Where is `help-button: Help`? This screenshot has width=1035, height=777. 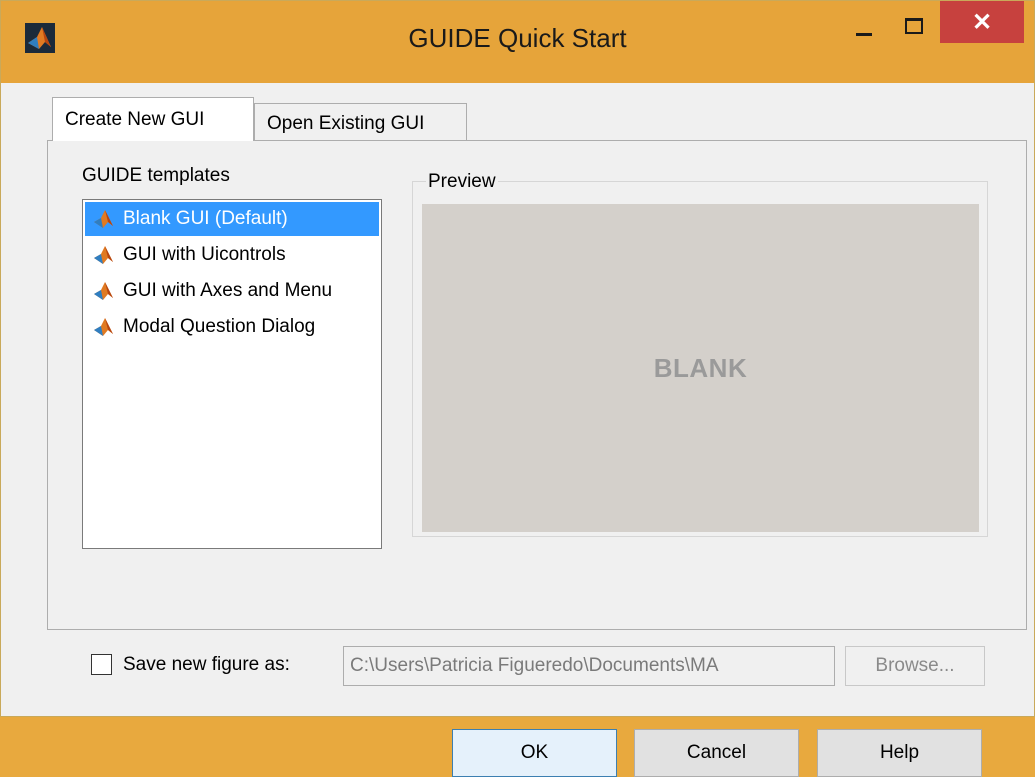
help-button: Help is located at coordinates (899, 753).